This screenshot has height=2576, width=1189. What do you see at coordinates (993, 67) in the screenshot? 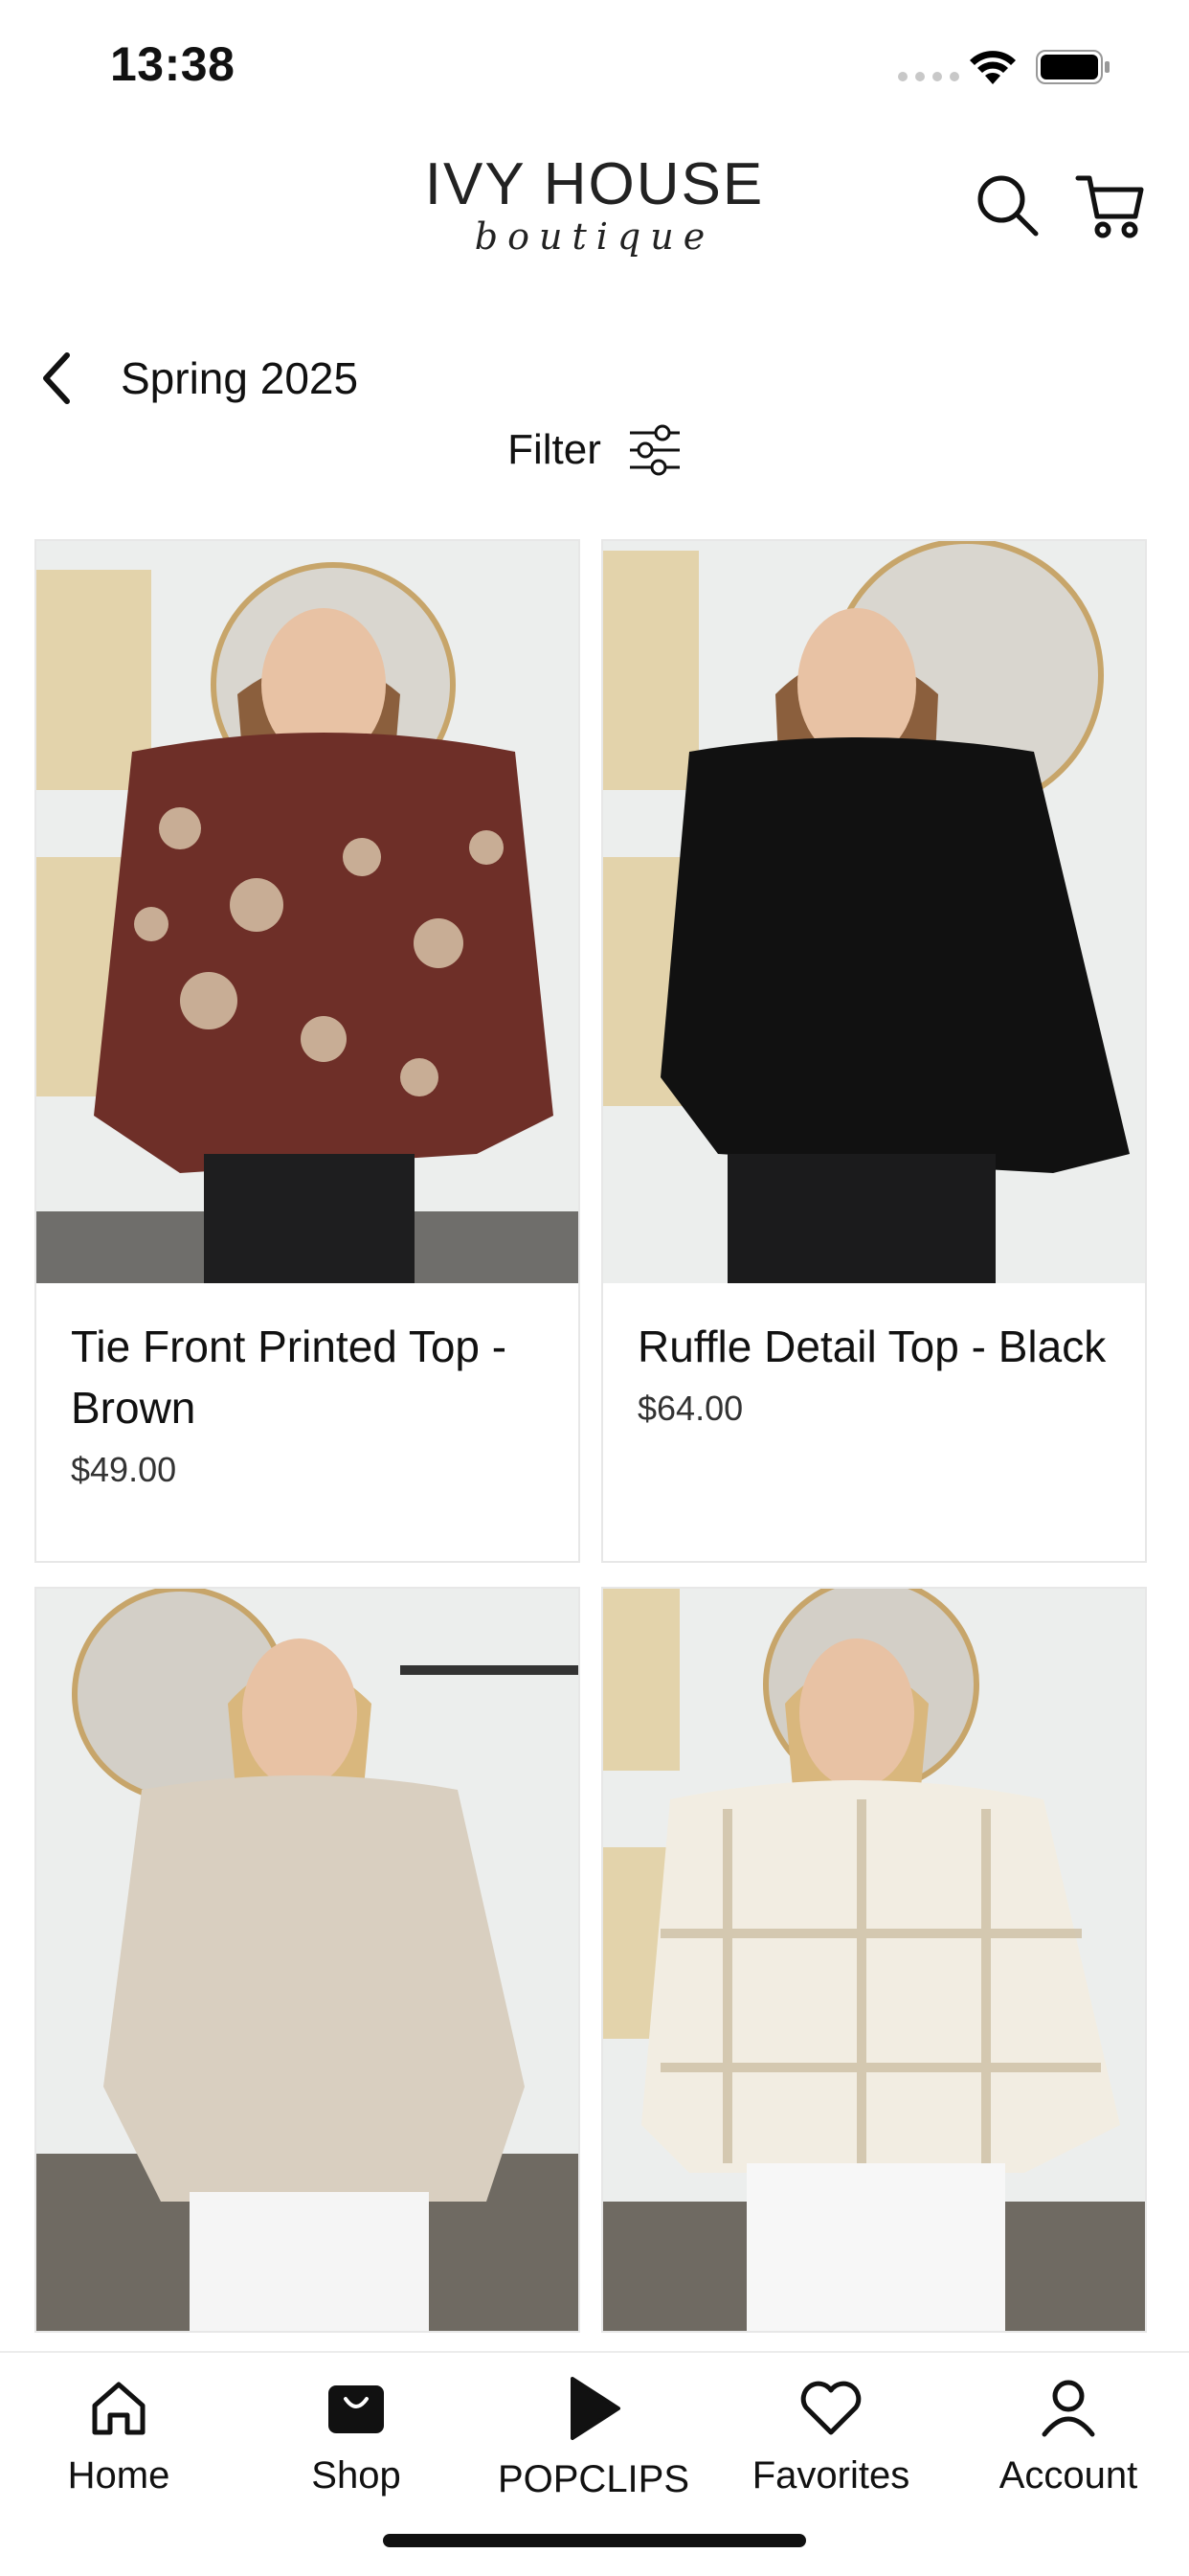
I see `wifi-icon` at bounding box center [993, 67].